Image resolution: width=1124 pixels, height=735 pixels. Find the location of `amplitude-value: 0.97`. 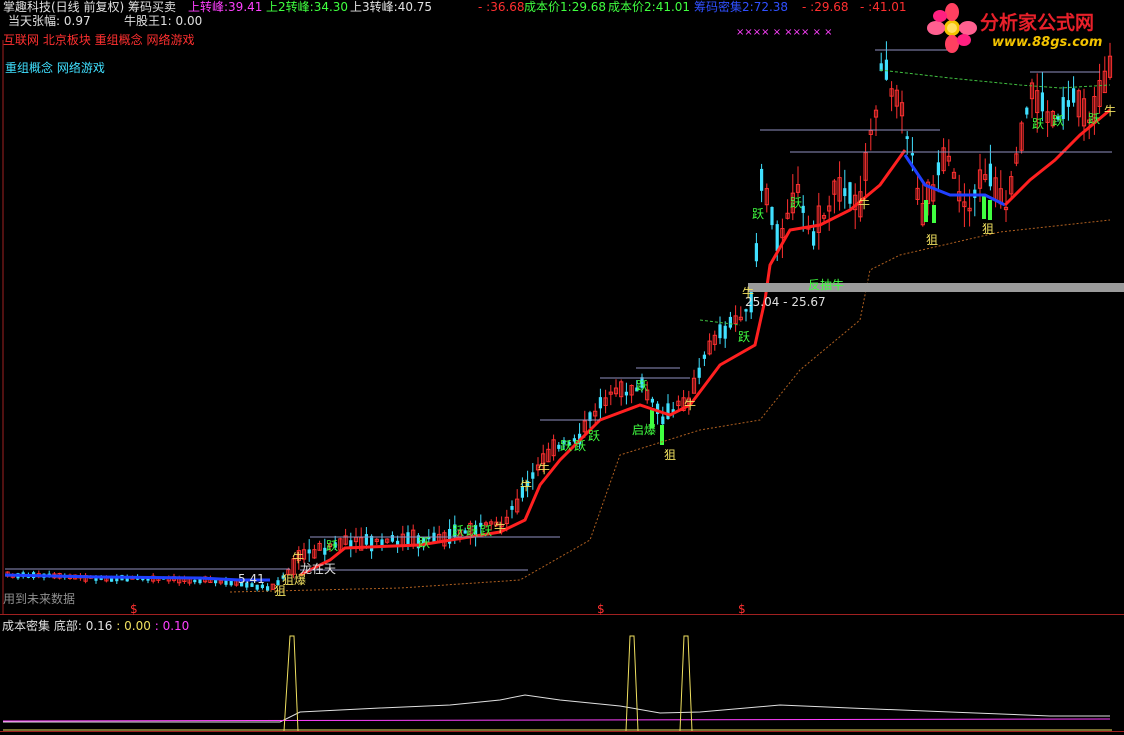

amplitude-value: 0.97 is located at coordinates (77, 21).